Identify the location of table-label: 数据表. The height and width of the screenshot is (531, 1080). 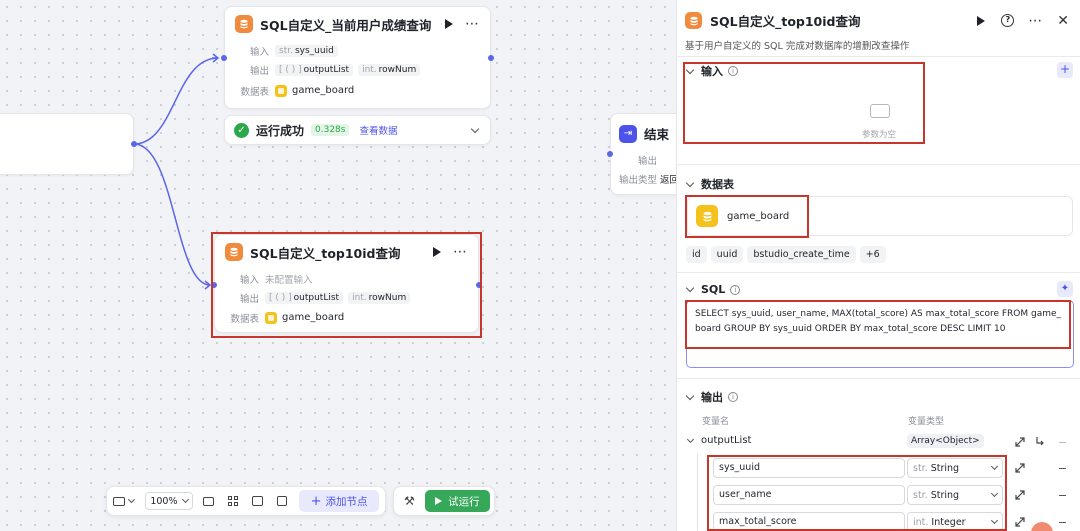
(254, 92).